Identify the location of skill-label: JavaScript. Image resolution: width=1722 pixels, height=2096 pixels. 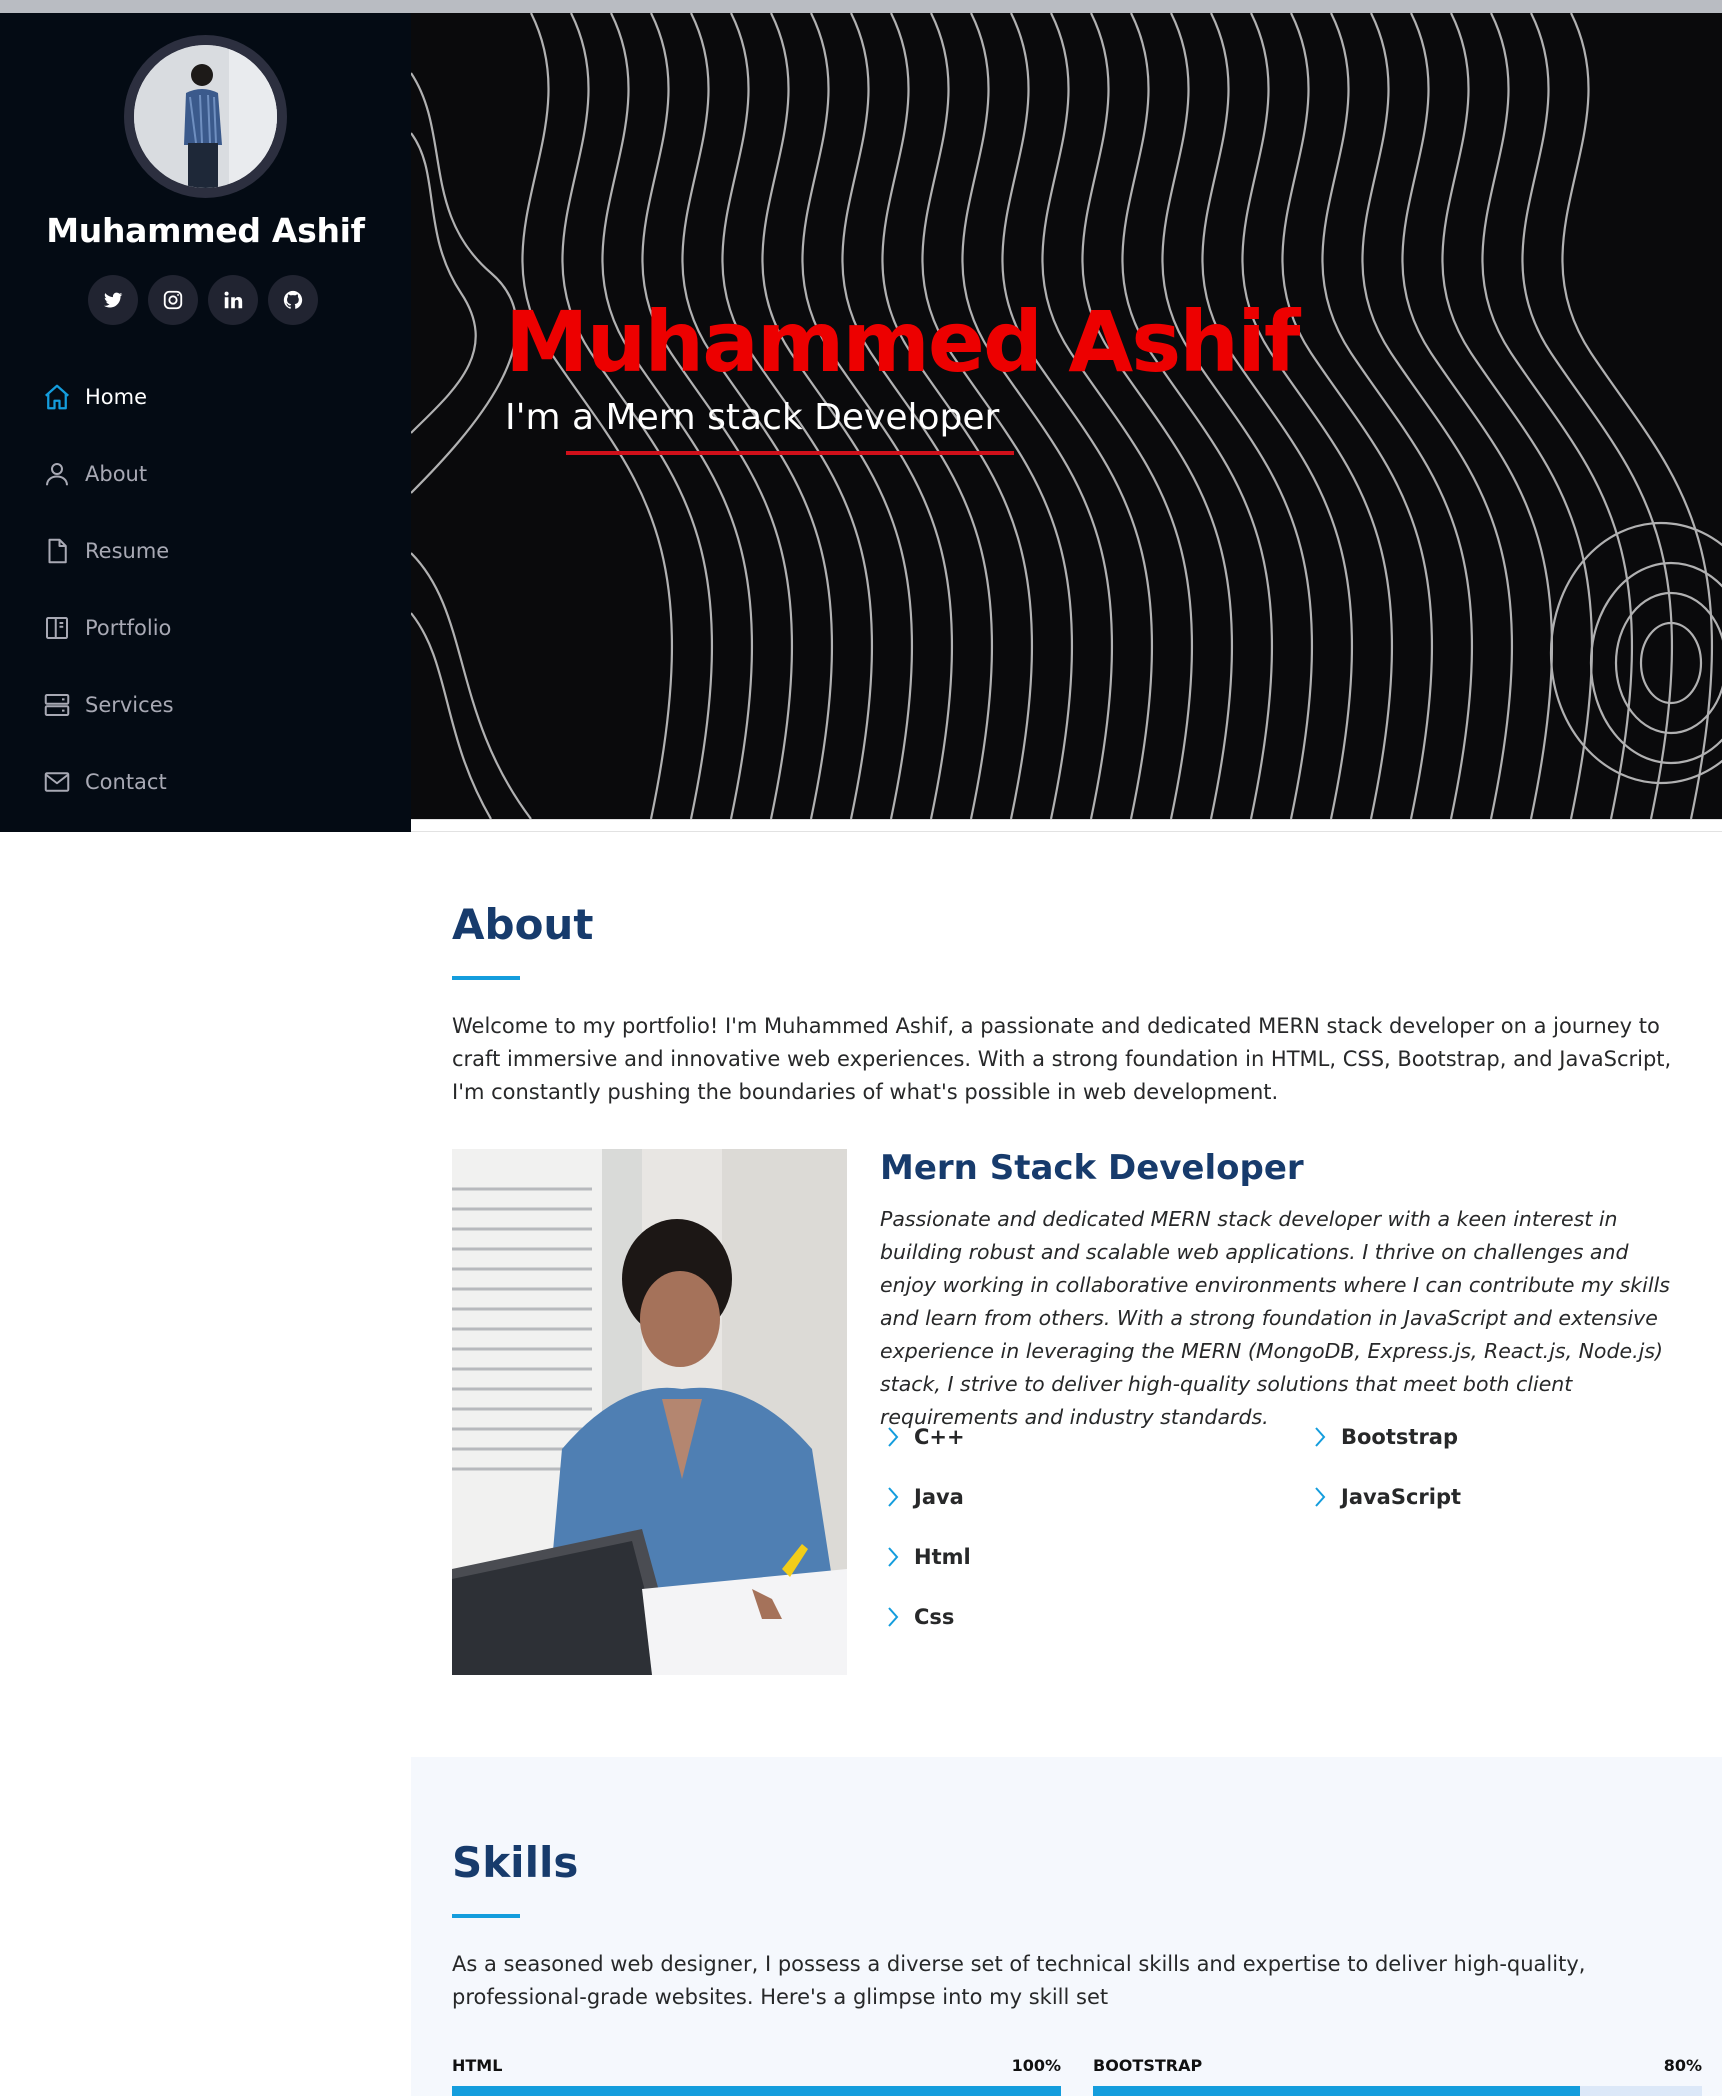
(1401, 1497).